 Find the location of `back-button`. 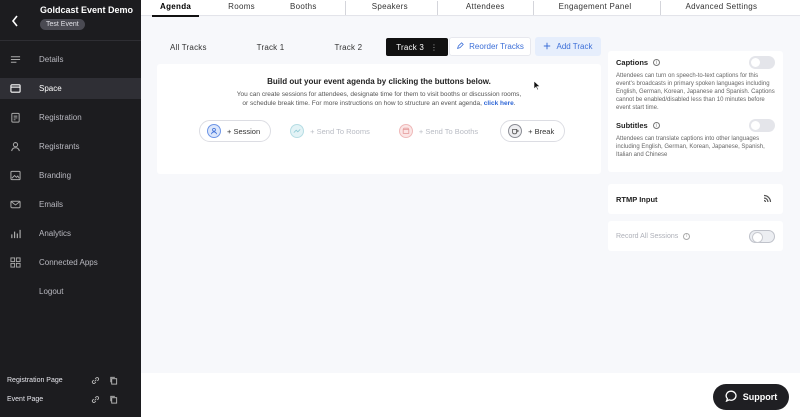

back-button is located at coordinates (15, 21).